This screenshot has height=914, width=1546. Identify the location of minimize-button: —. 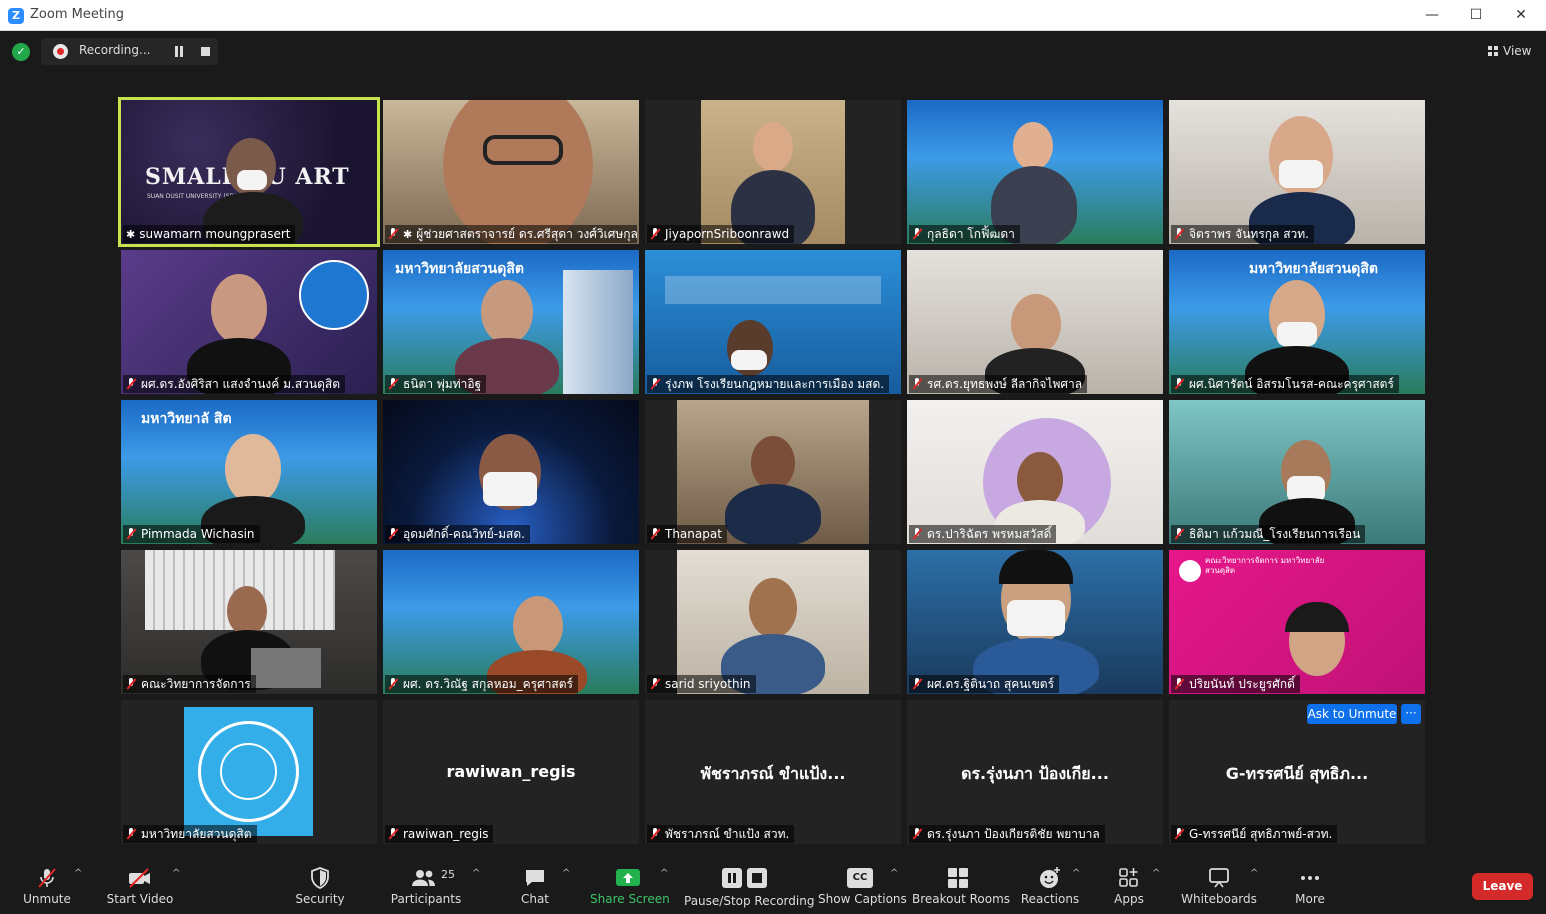
(1432, 15).